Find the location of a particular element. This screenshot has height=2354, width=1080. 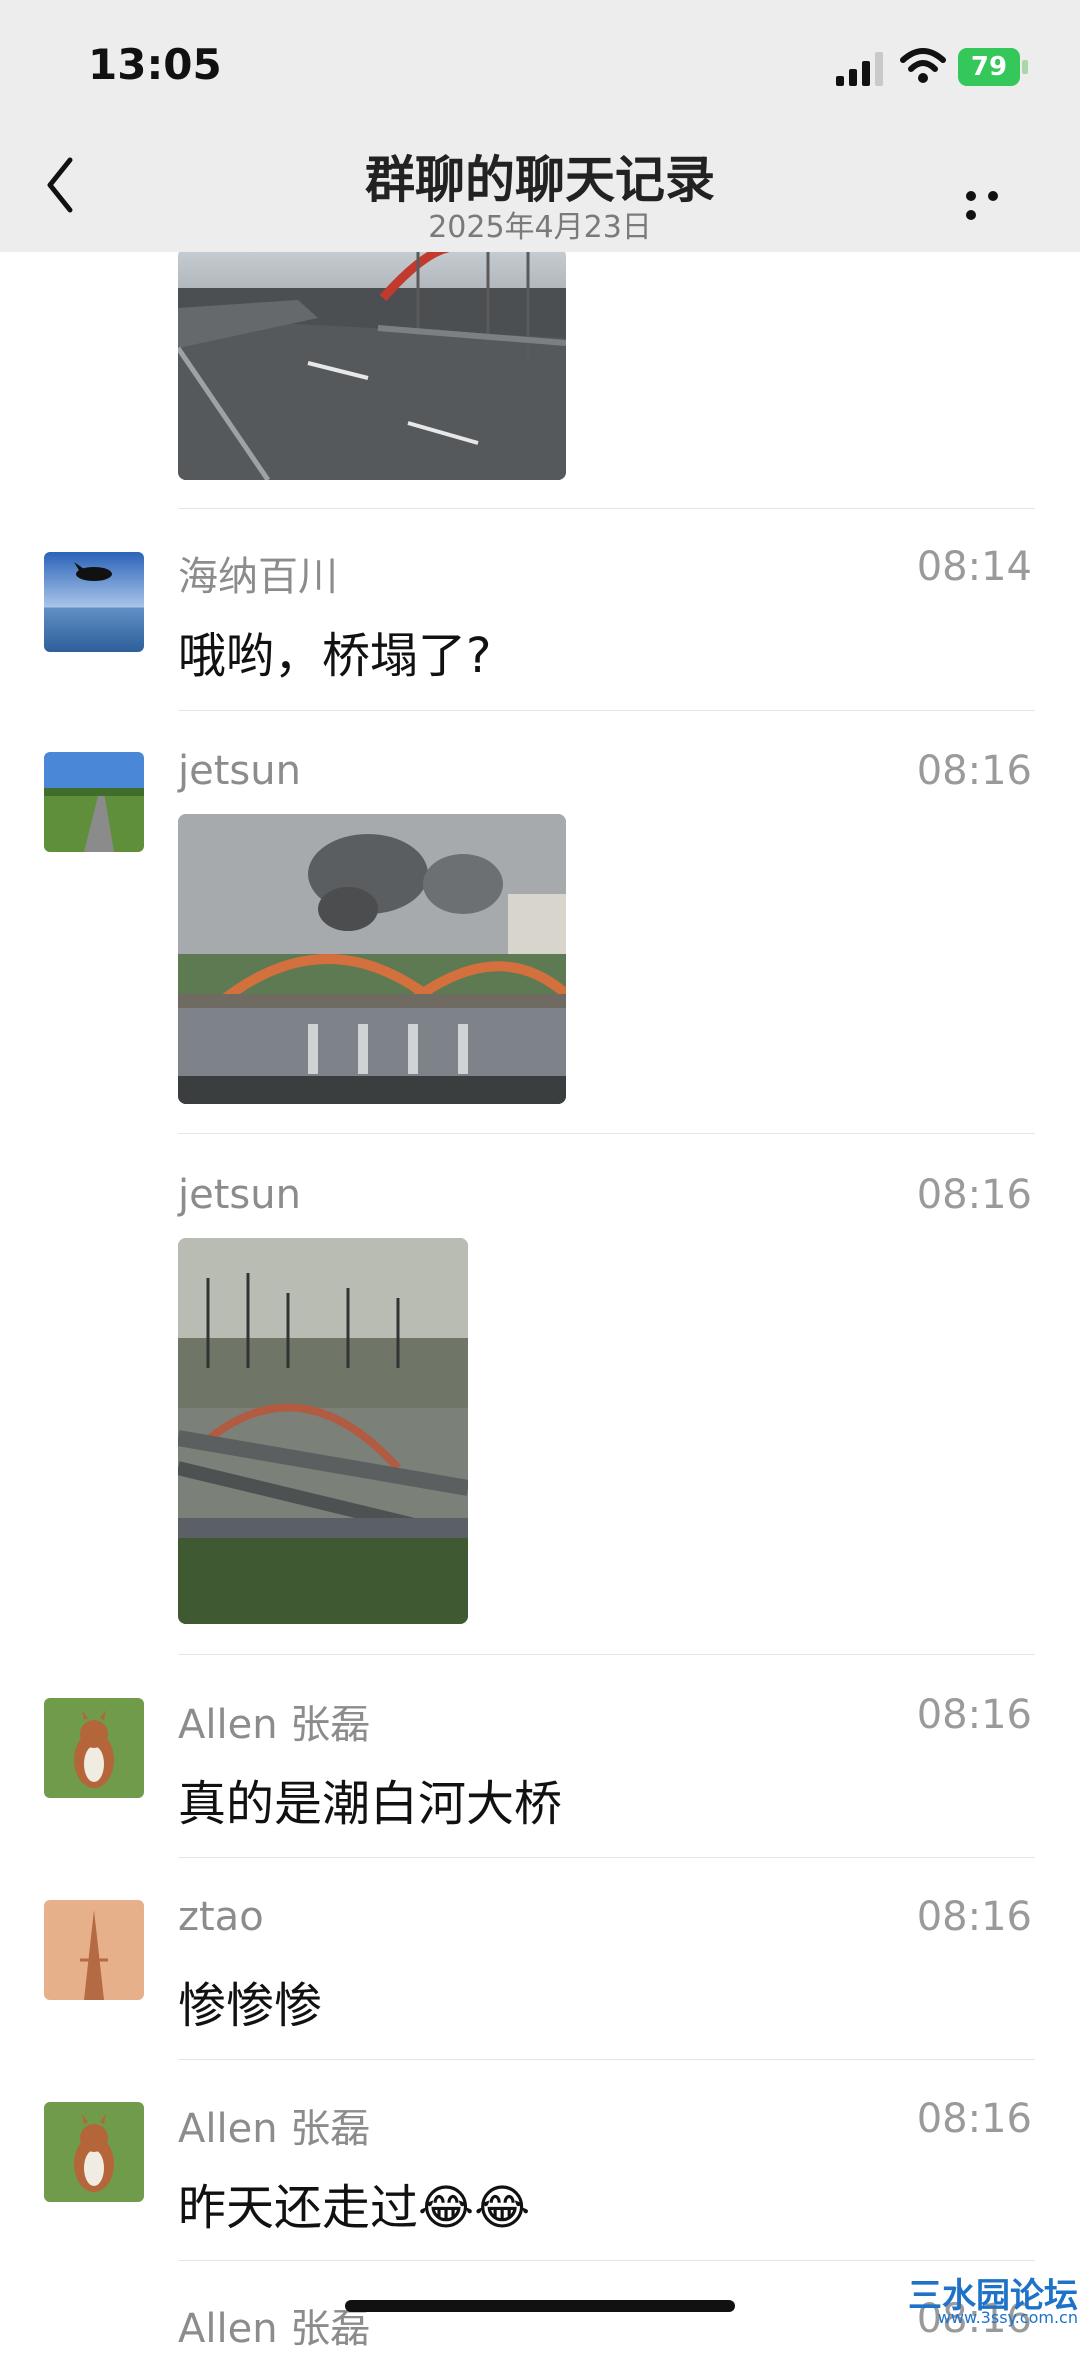

message-text: 惨惨惨 is located at coordinates (250, 2006).